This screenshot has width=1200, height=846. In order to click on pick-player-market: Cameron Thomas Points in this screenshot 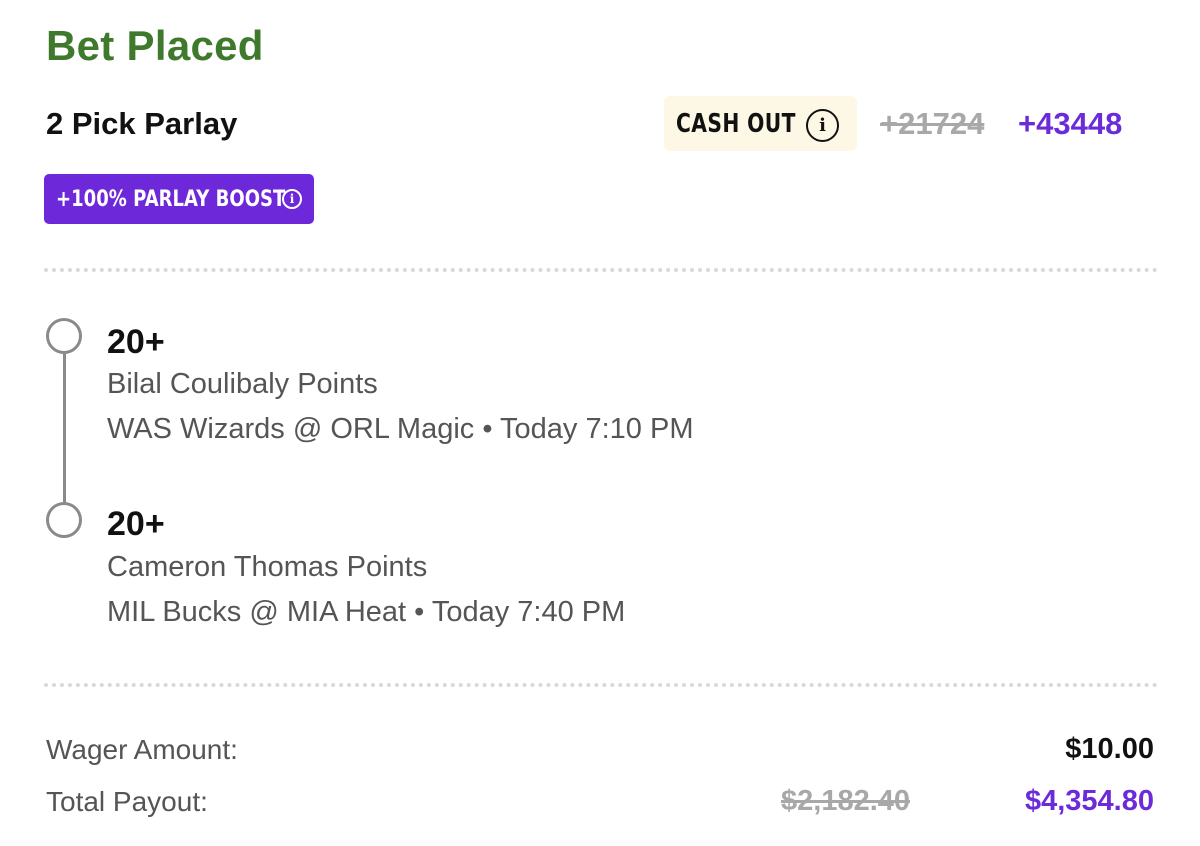, I will do `click(267, 567)`.